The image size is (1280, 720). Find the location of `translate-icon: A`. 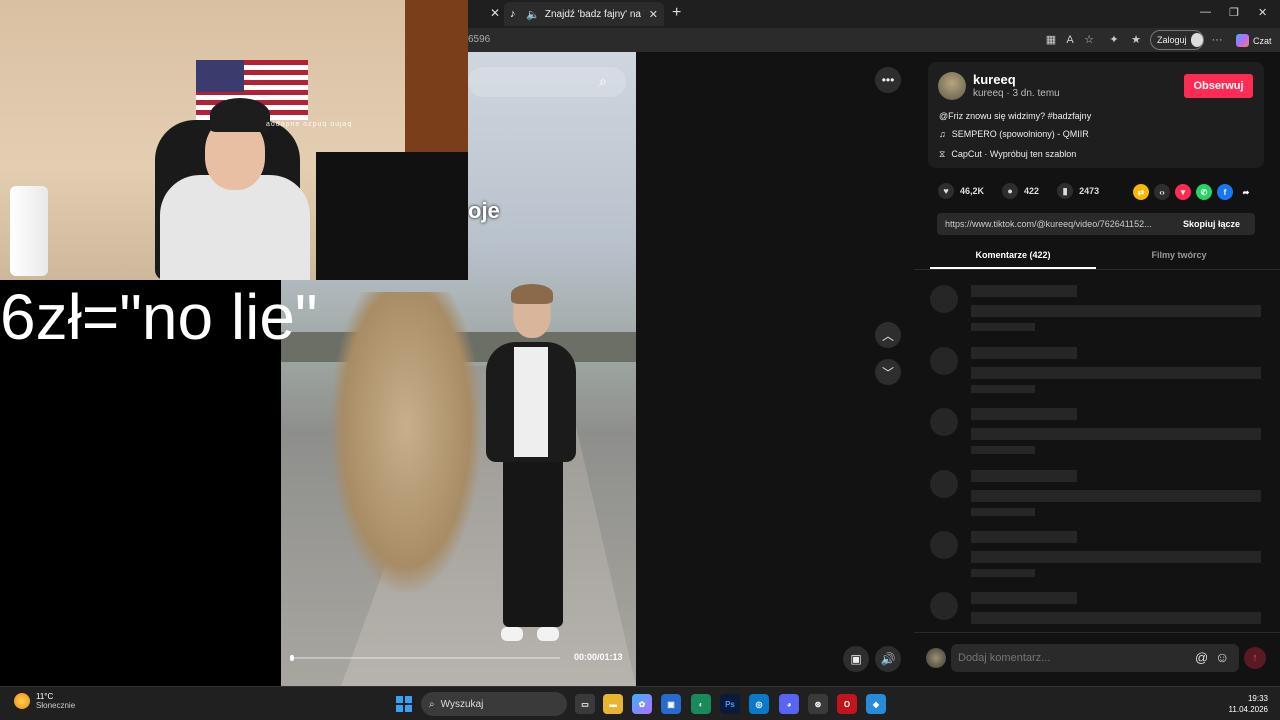

translate-icon: A is located at coordinates (1070, 40).